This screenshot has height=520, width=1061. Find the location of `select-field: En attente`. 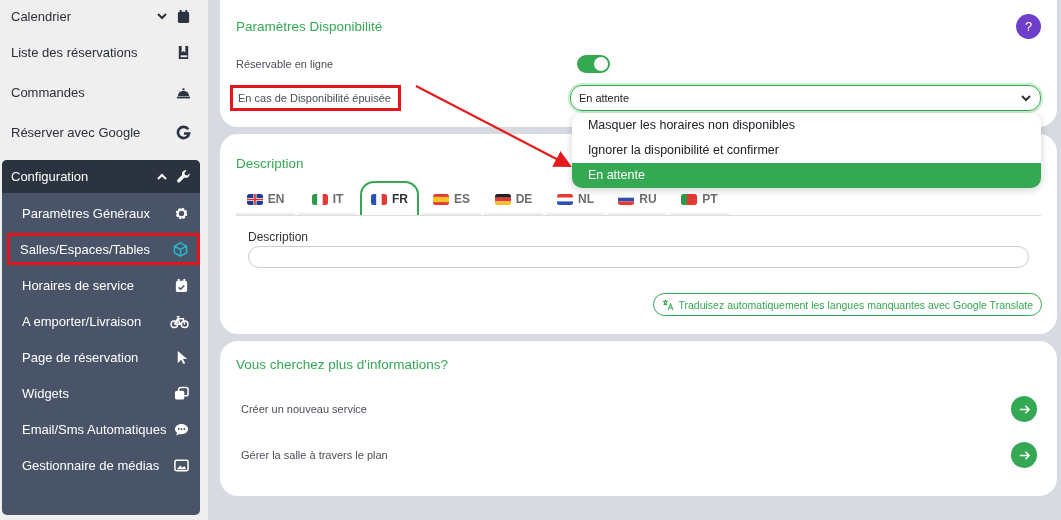

select-field: En attente is located at coordinates (805, 98).